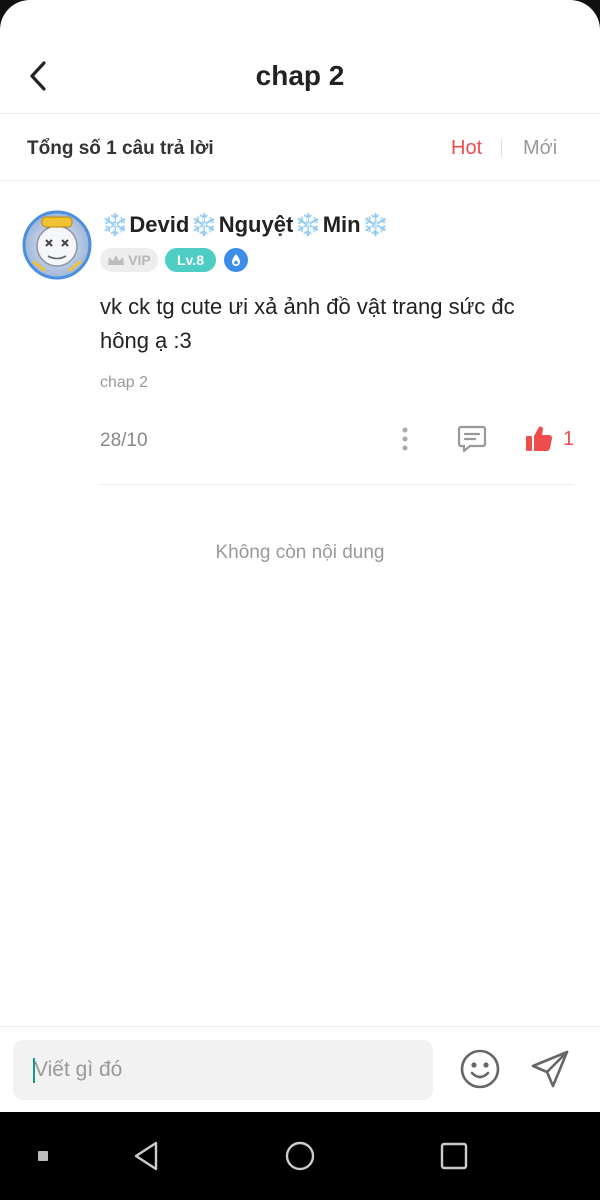 The height and width of the screenshot is (1200, 600). I want to click on comment-date: 28/10, so click(124, 440).